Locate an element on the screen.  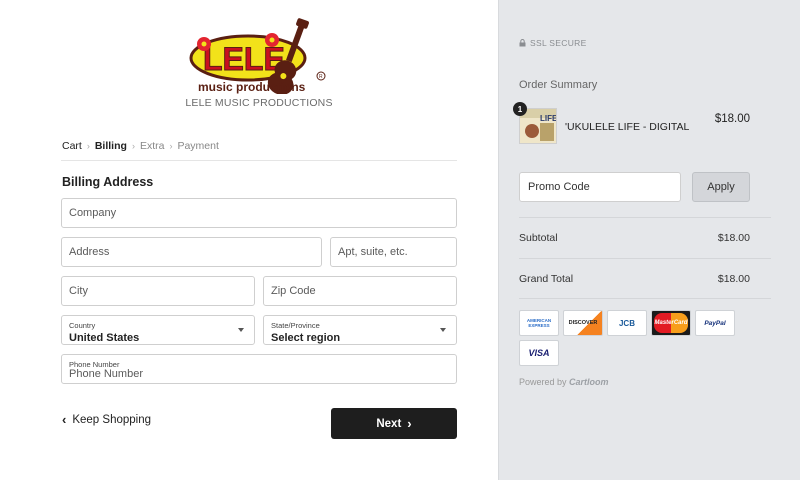
address-field is located at coordinates (191, 252).